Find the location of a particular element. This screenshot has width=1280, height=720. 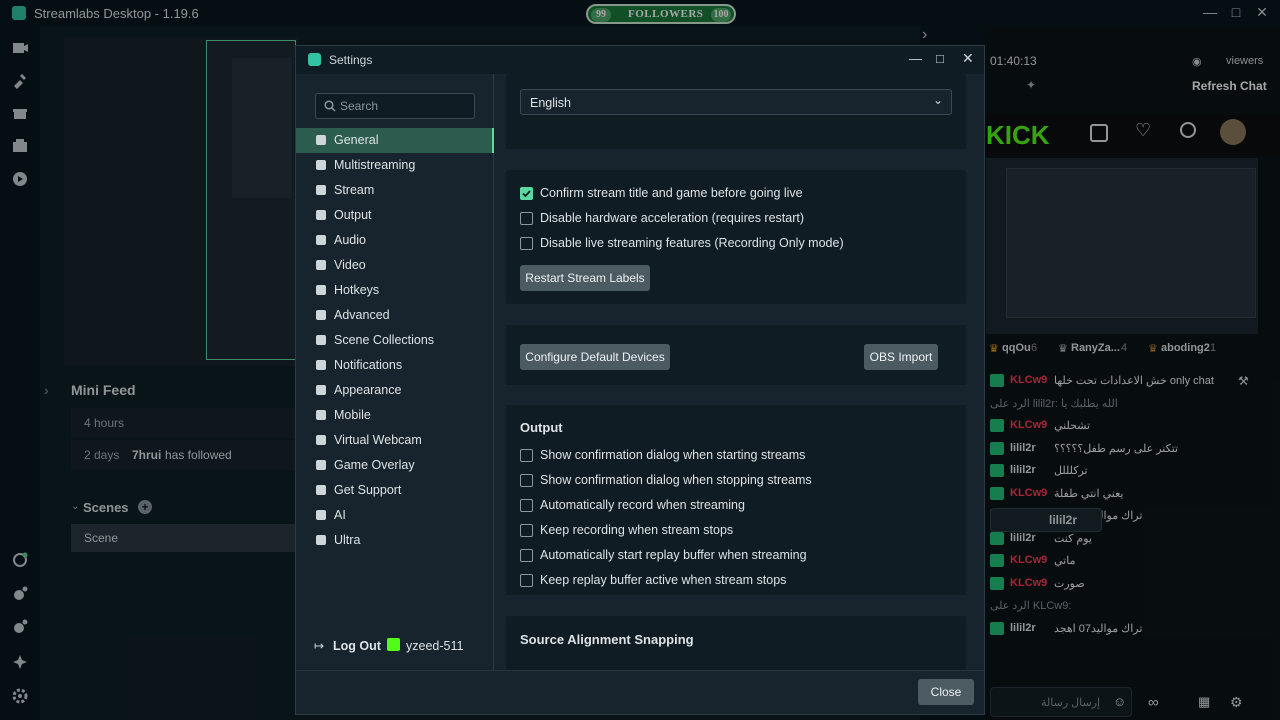

configure-default-devices-button: Configure Default Devices is located at coordinates (595, 357).